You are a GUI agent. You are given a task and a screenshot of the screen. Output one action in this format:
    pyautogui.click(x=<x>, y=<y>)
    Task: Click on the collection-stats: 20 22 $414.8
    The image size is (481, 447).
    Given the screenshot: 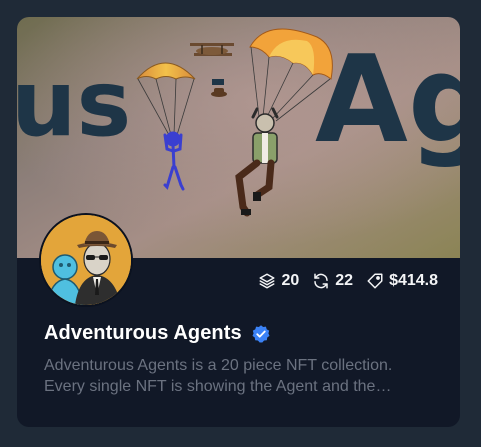 What is the action you would take?
    pyautogui.click(x=348, y=281)
    